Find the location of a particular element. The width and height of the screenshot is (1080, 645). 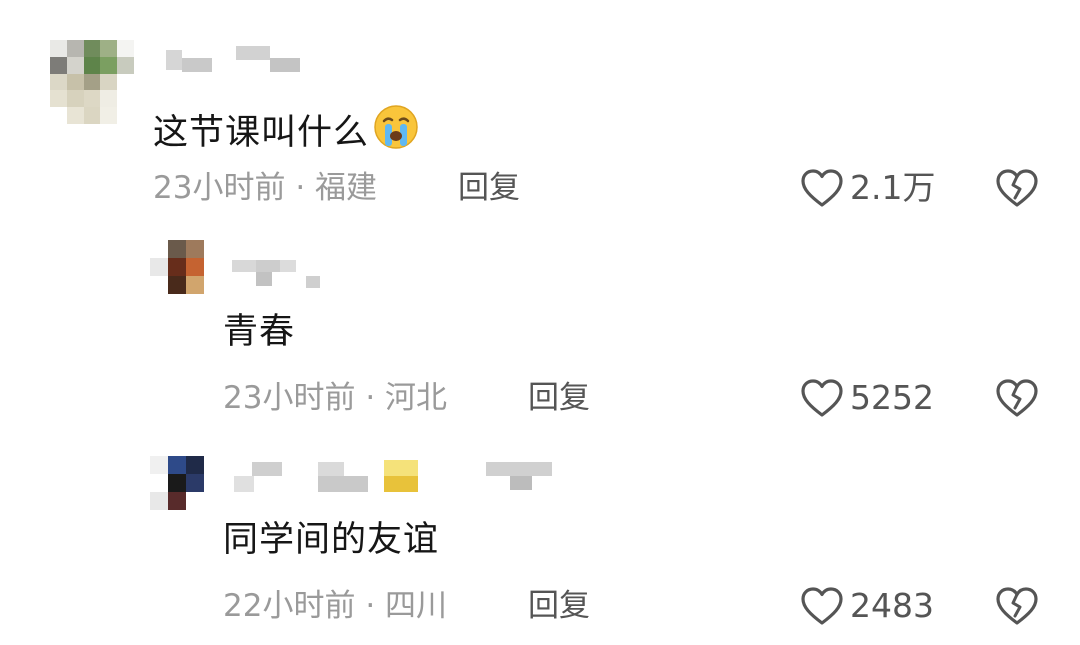

like-button: 2483 is located at coordinates (867, 606).